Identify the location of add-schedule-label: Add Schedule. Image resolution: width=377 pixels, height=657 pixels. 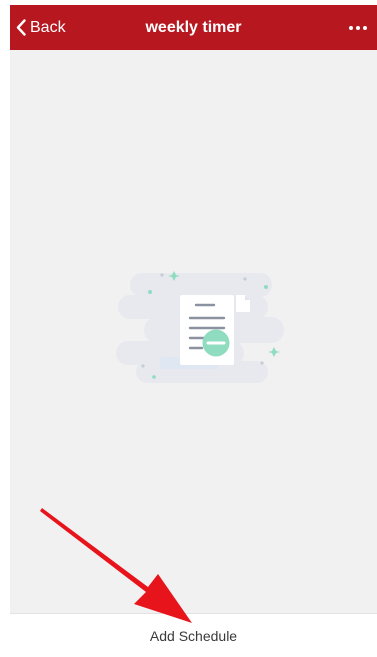
(193, 635).